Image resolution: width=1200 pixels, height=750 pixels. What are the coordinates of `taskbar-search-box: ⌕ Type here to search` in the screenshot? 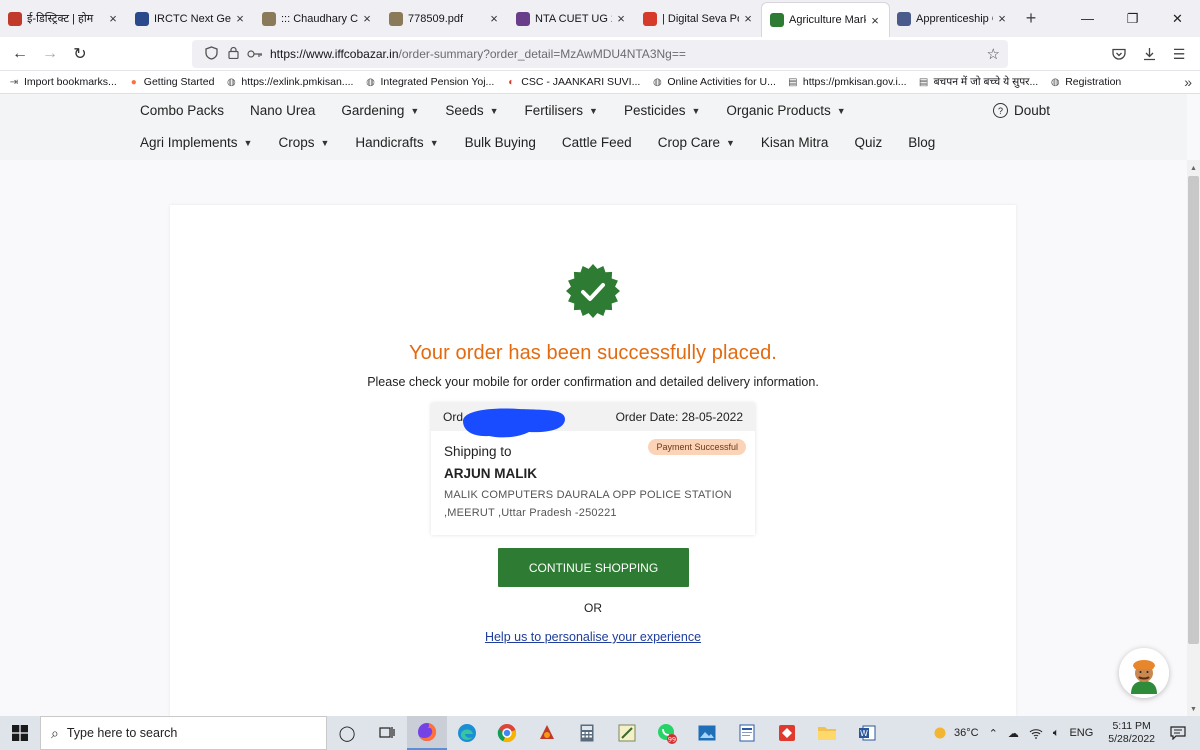 It's located at (183, 733).